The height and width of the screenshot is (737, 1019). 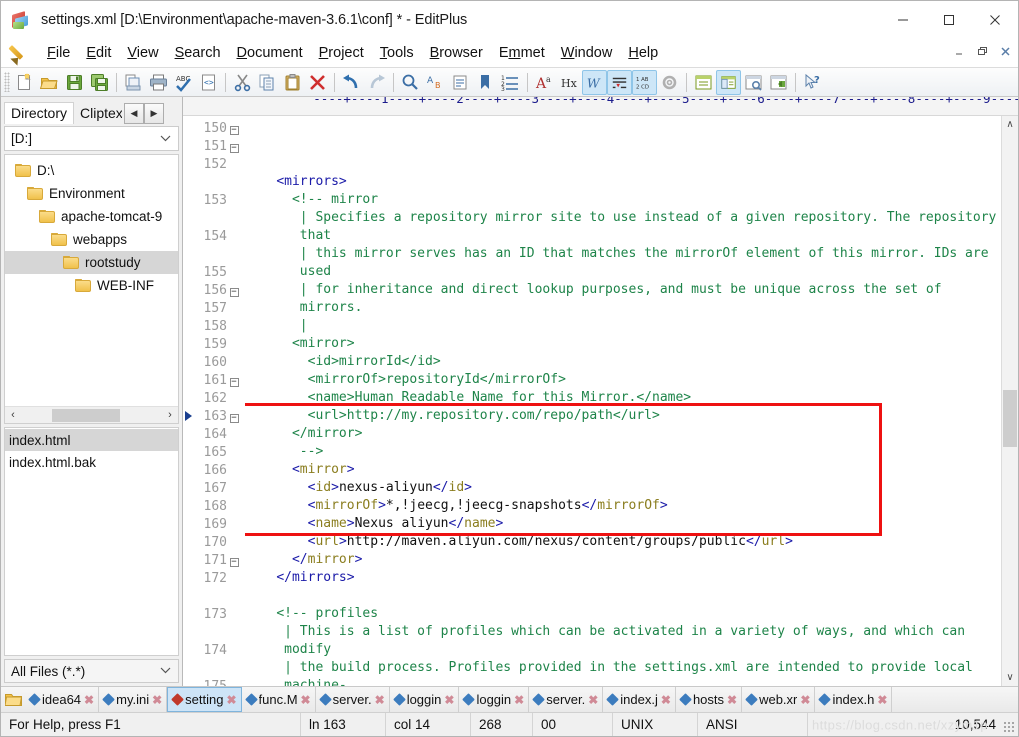 What do you see at coordinates (62, 699) in the screenshot?
I see `document-tab: idea64 ✖` at bounding box center [62, 699].